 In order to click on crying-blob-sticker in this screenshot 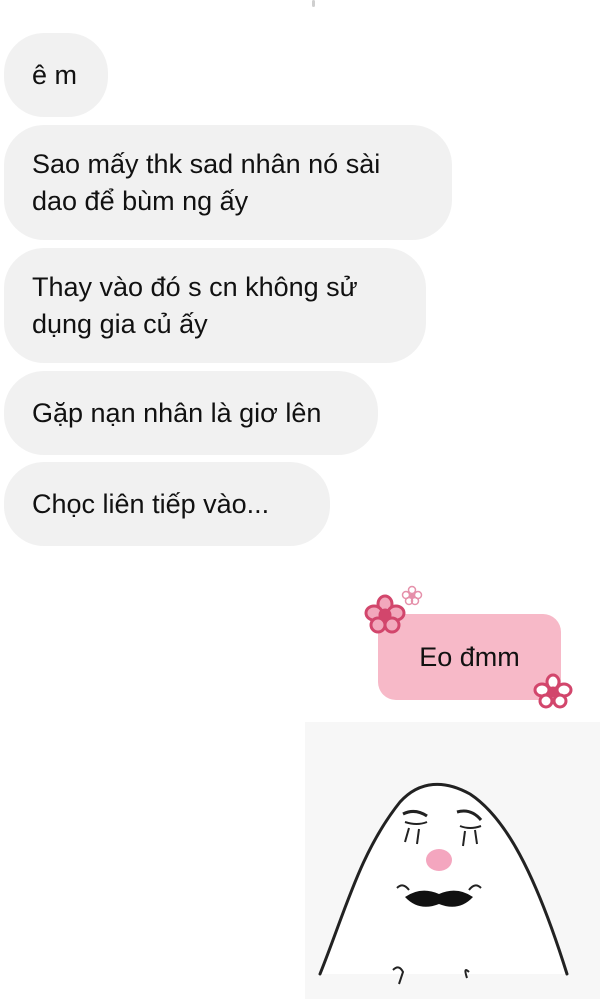, I will do `click(452, 860)`.